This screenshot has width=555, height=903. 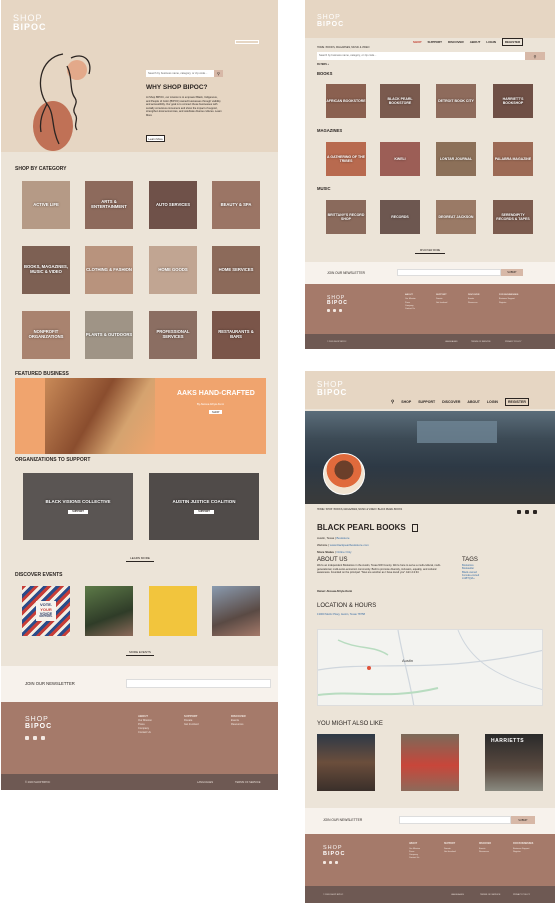 I want to click on business-tile: KWELI, so click(x=400, y=159).